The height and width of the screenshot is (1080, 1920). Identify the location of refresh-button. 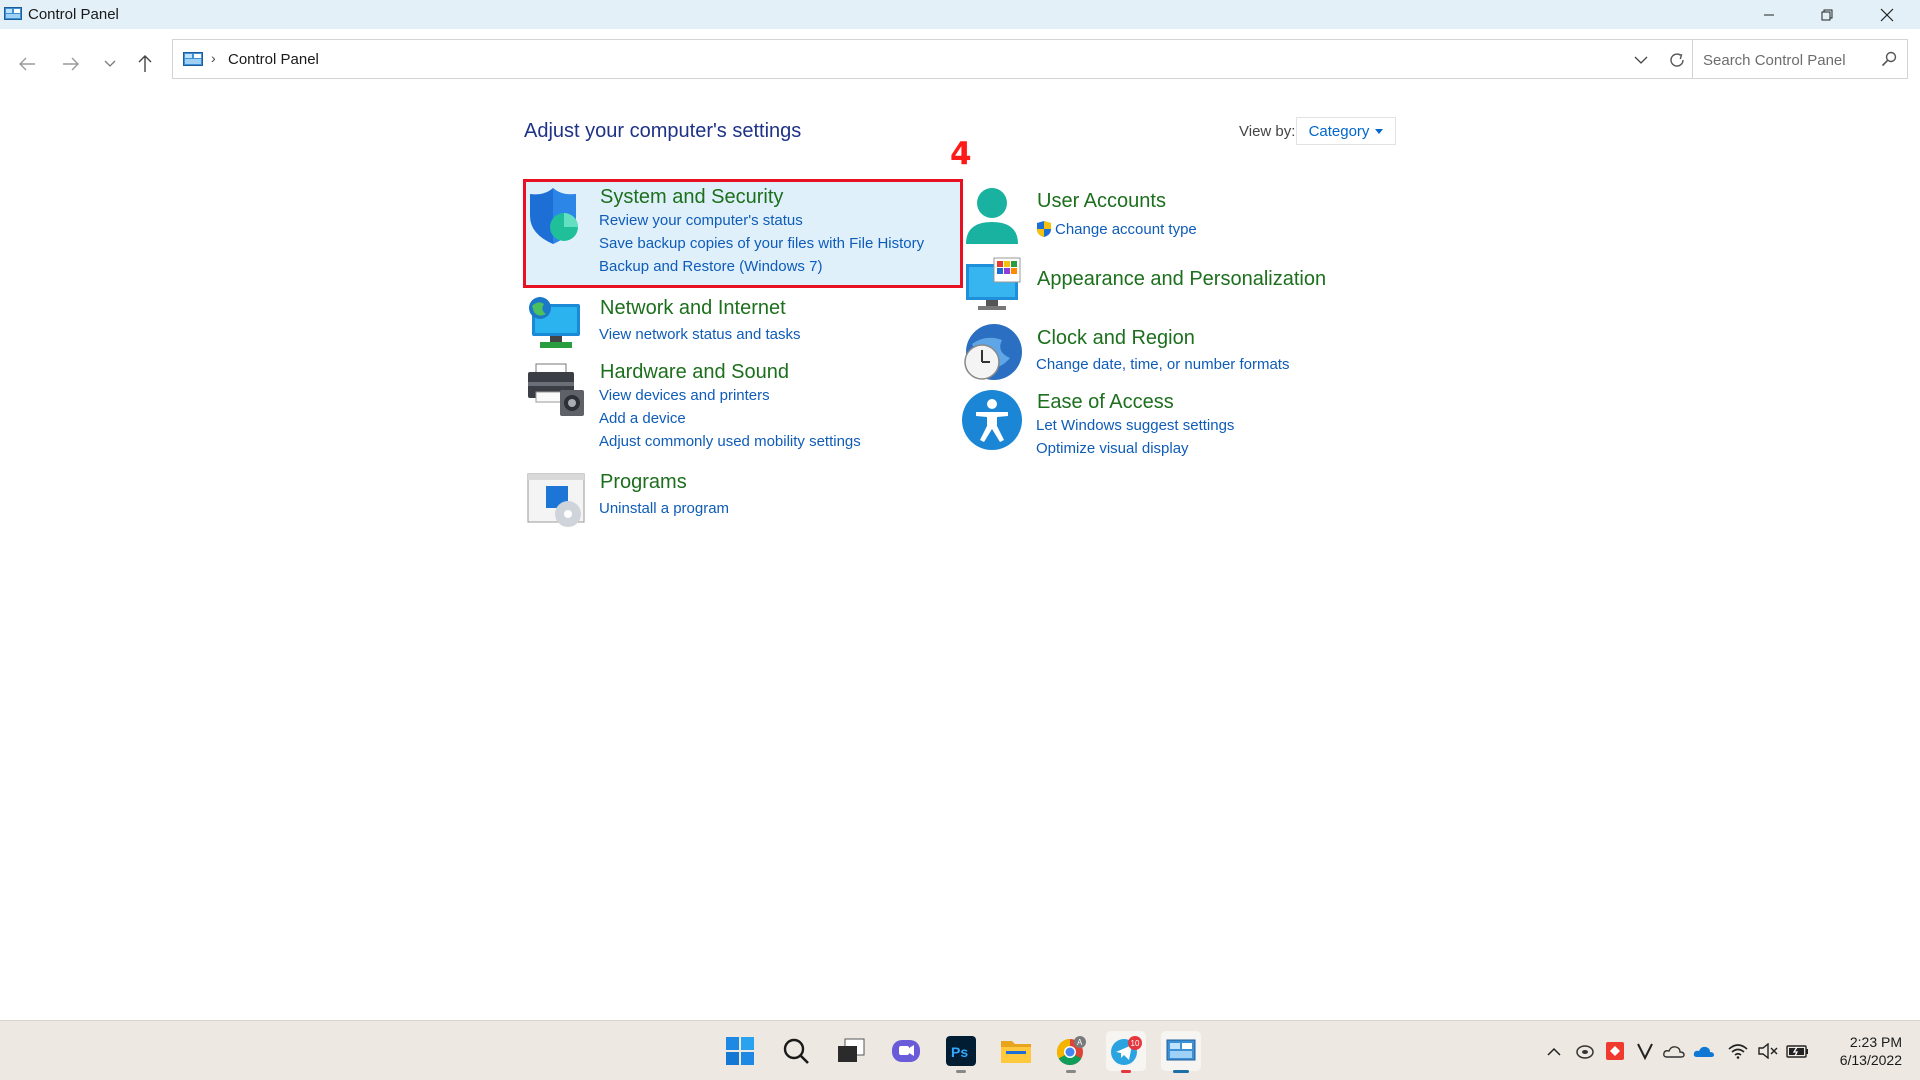
(1677, 60).